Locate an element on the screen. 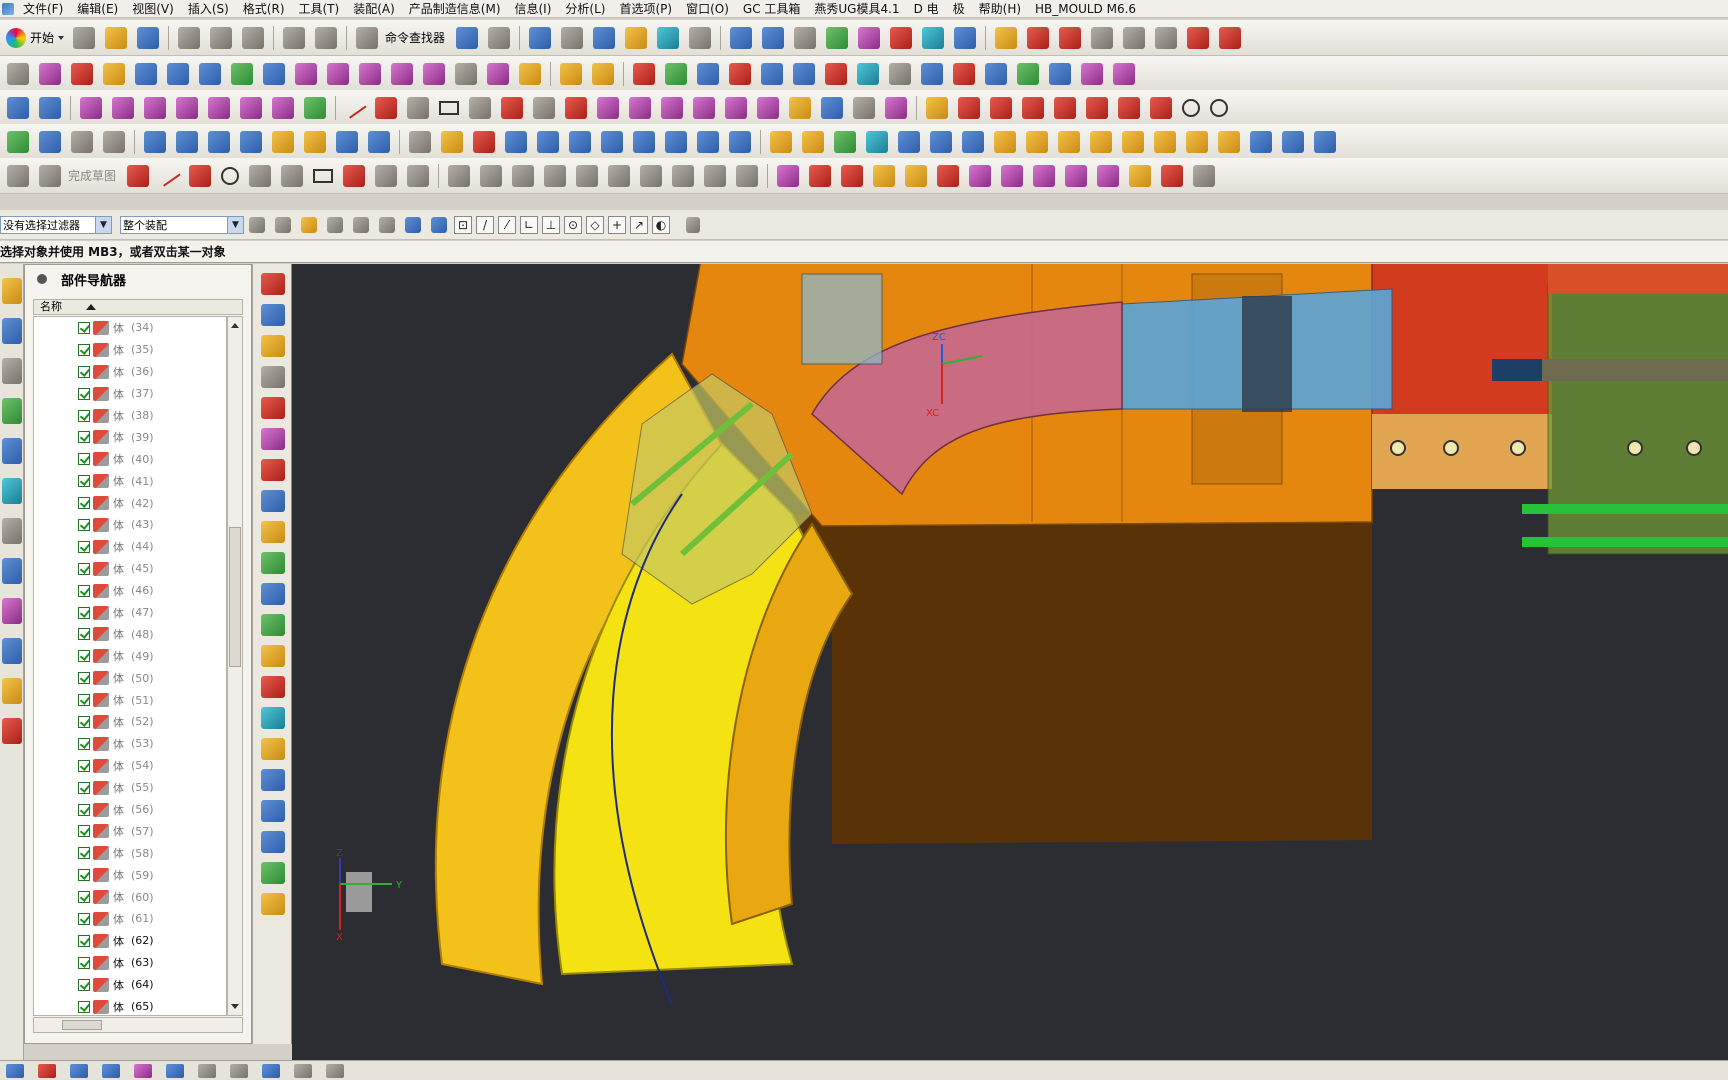  point-icon is located at coordinates (418, 107).